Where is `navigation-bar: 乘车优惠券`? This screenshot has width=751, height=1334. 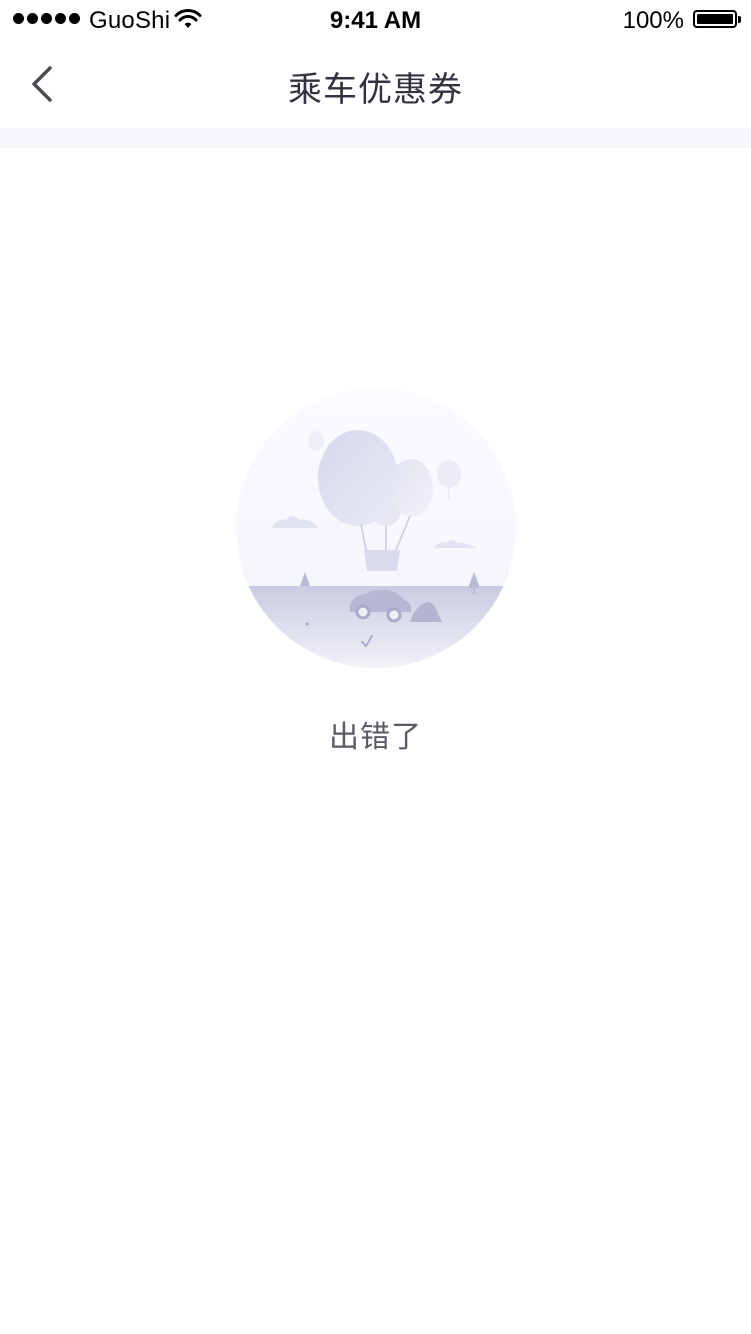
navigation-bar: 乘车优惠券 is located at coordinates (375, 84).